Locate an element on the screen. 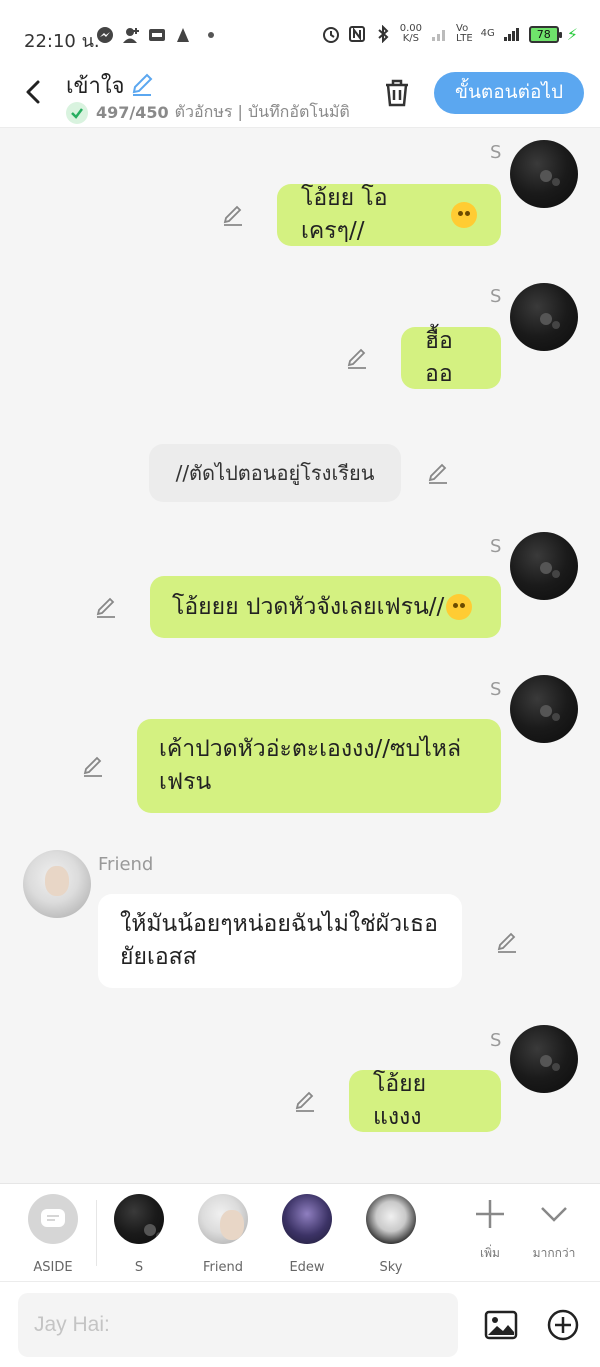  messenger-icon is located at coordinates (105, 35).